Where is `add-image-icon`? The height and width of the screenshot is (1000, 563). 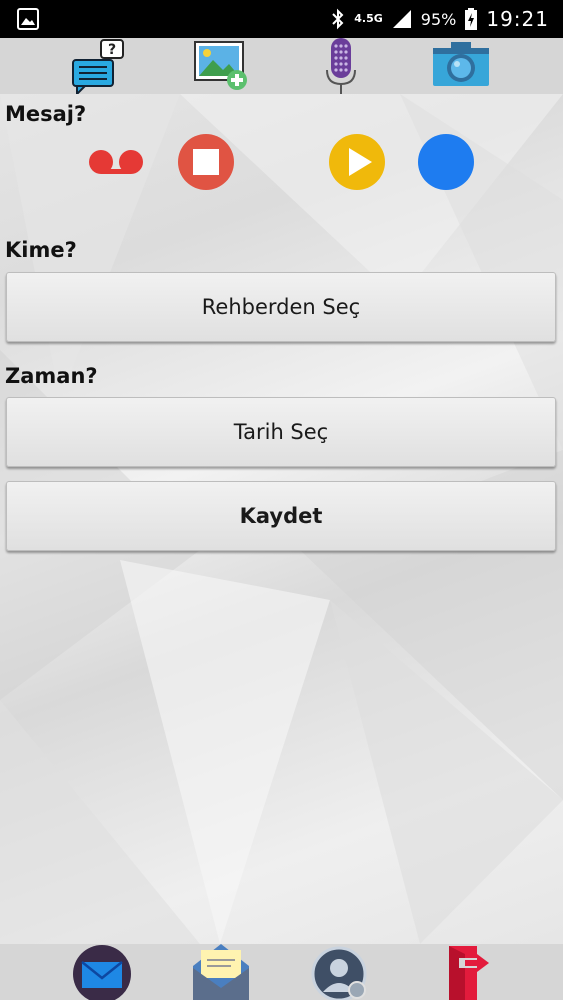
add-image-icon is located at coordinates (220, 65).